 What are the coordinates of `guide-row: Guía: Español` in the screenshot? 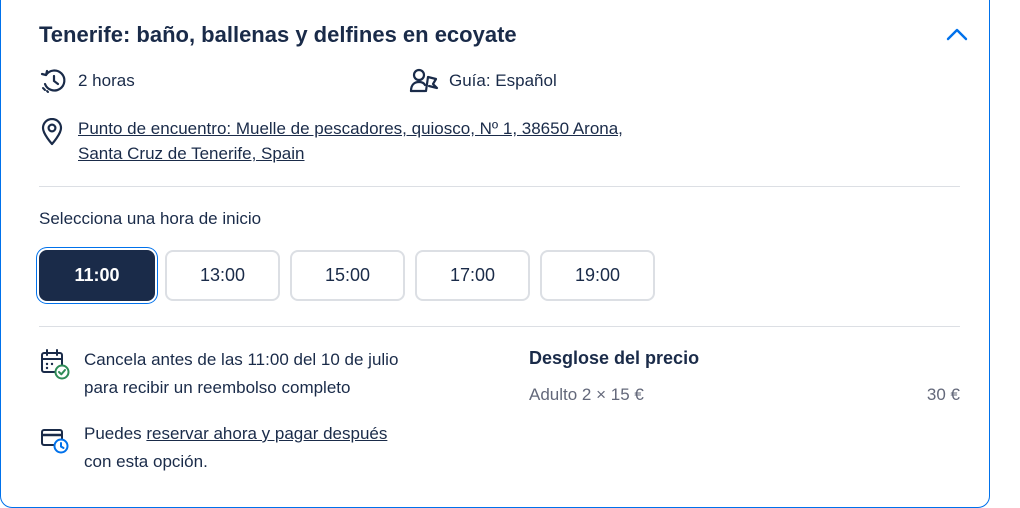 It's located at (483, 81).